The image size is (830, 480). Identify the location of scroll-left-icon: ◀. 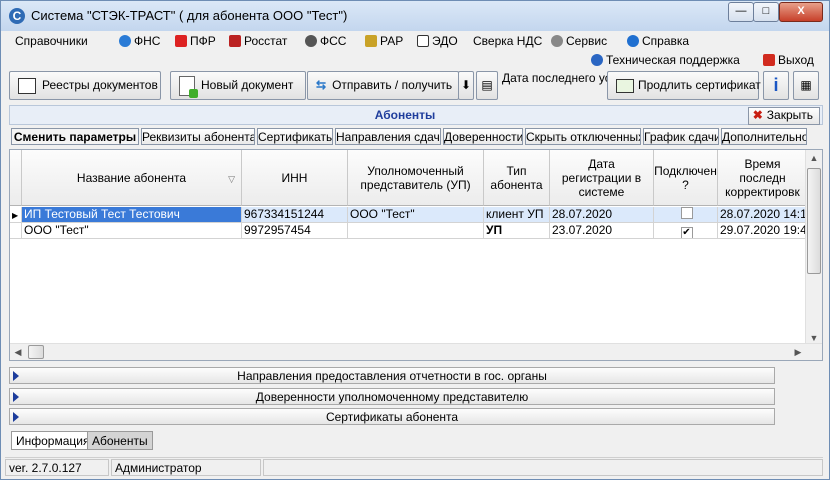
(18, 352).